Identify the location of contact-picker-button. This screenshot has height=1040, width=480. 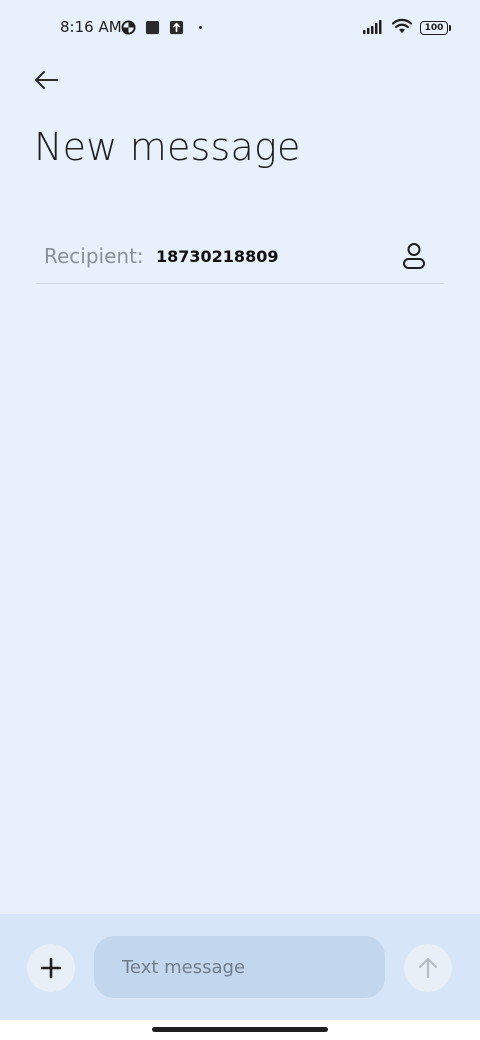
(414, 256).